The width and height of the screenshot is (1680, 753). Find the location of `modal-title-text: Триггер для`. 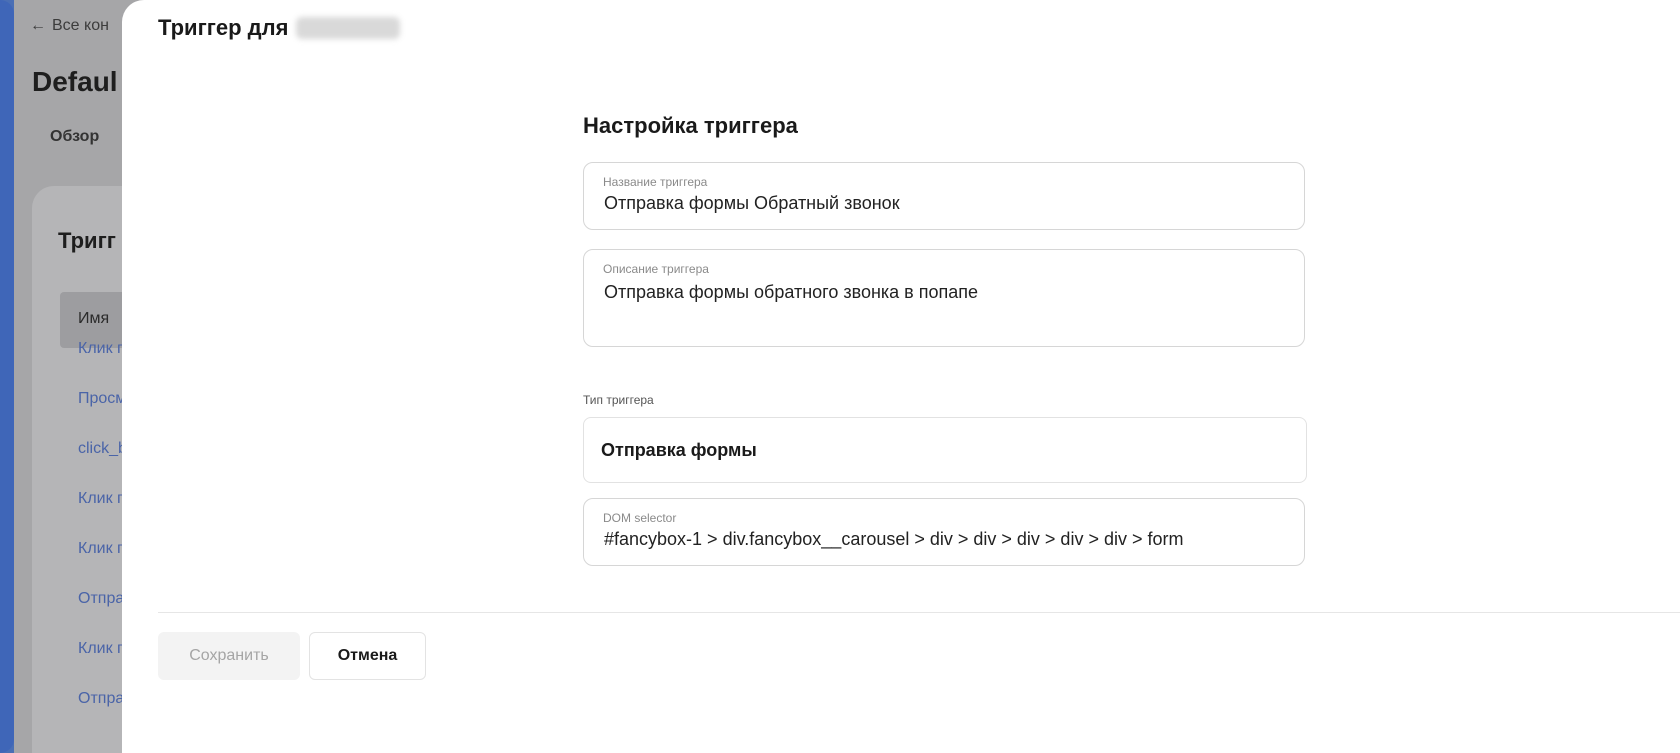

modal-title-text: Триггер для is located at coordinates (223, 27).